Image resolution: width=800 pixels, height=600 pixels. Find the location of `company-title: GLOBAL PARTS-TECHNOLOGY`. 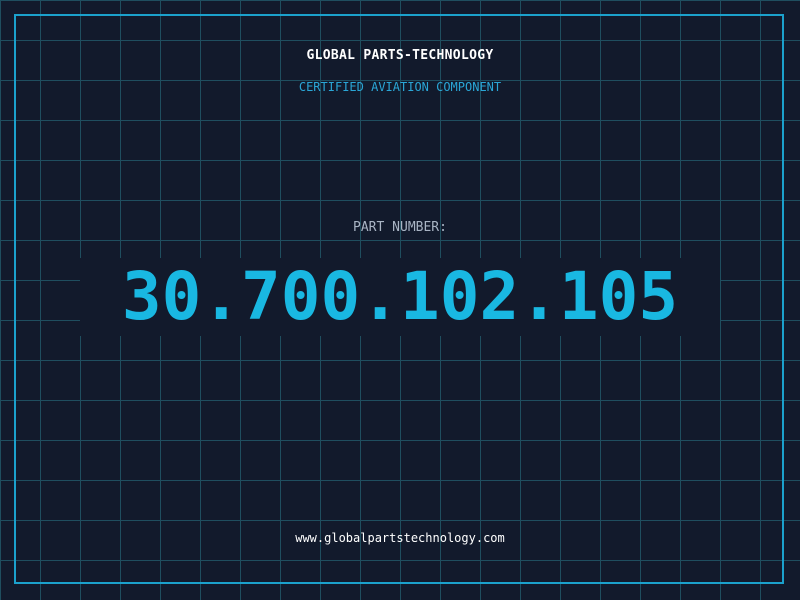

company-title: GLOBAL PARTS-TECHNOLOGY is located at coordinates (400, 55).